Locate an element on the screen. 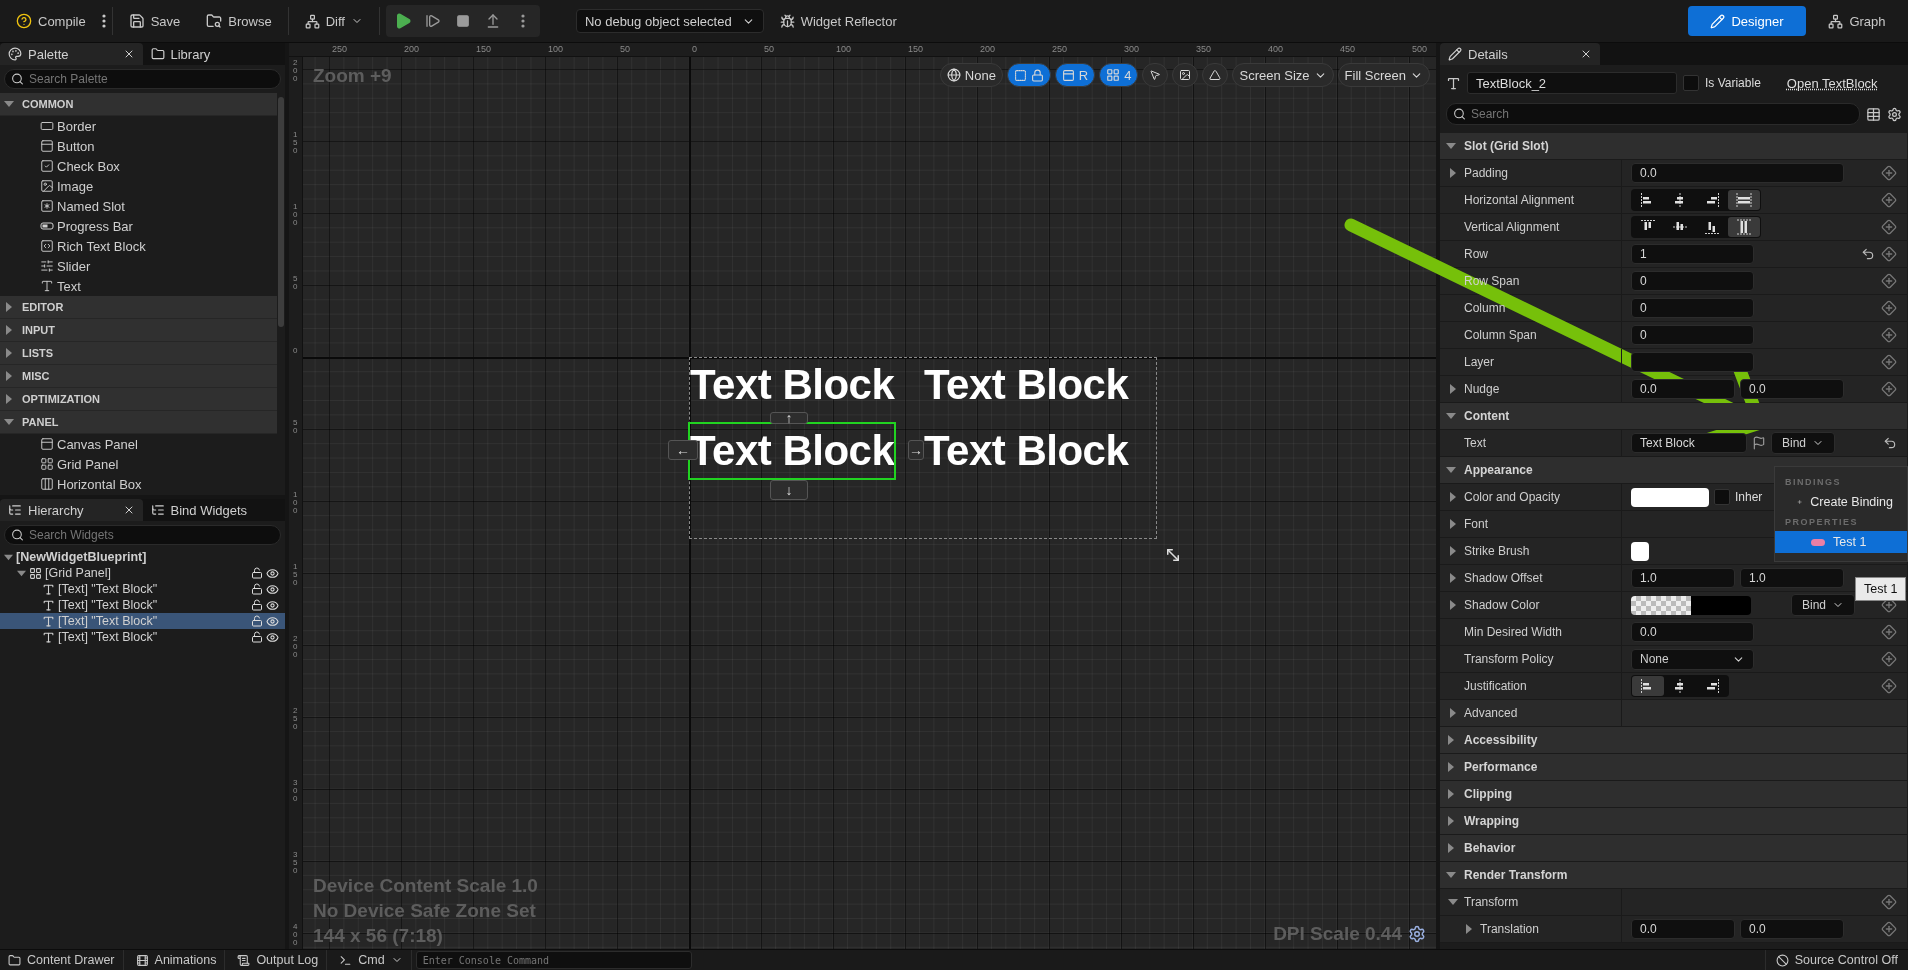  scrollbar-thumb is located at coordinates (281, 212).